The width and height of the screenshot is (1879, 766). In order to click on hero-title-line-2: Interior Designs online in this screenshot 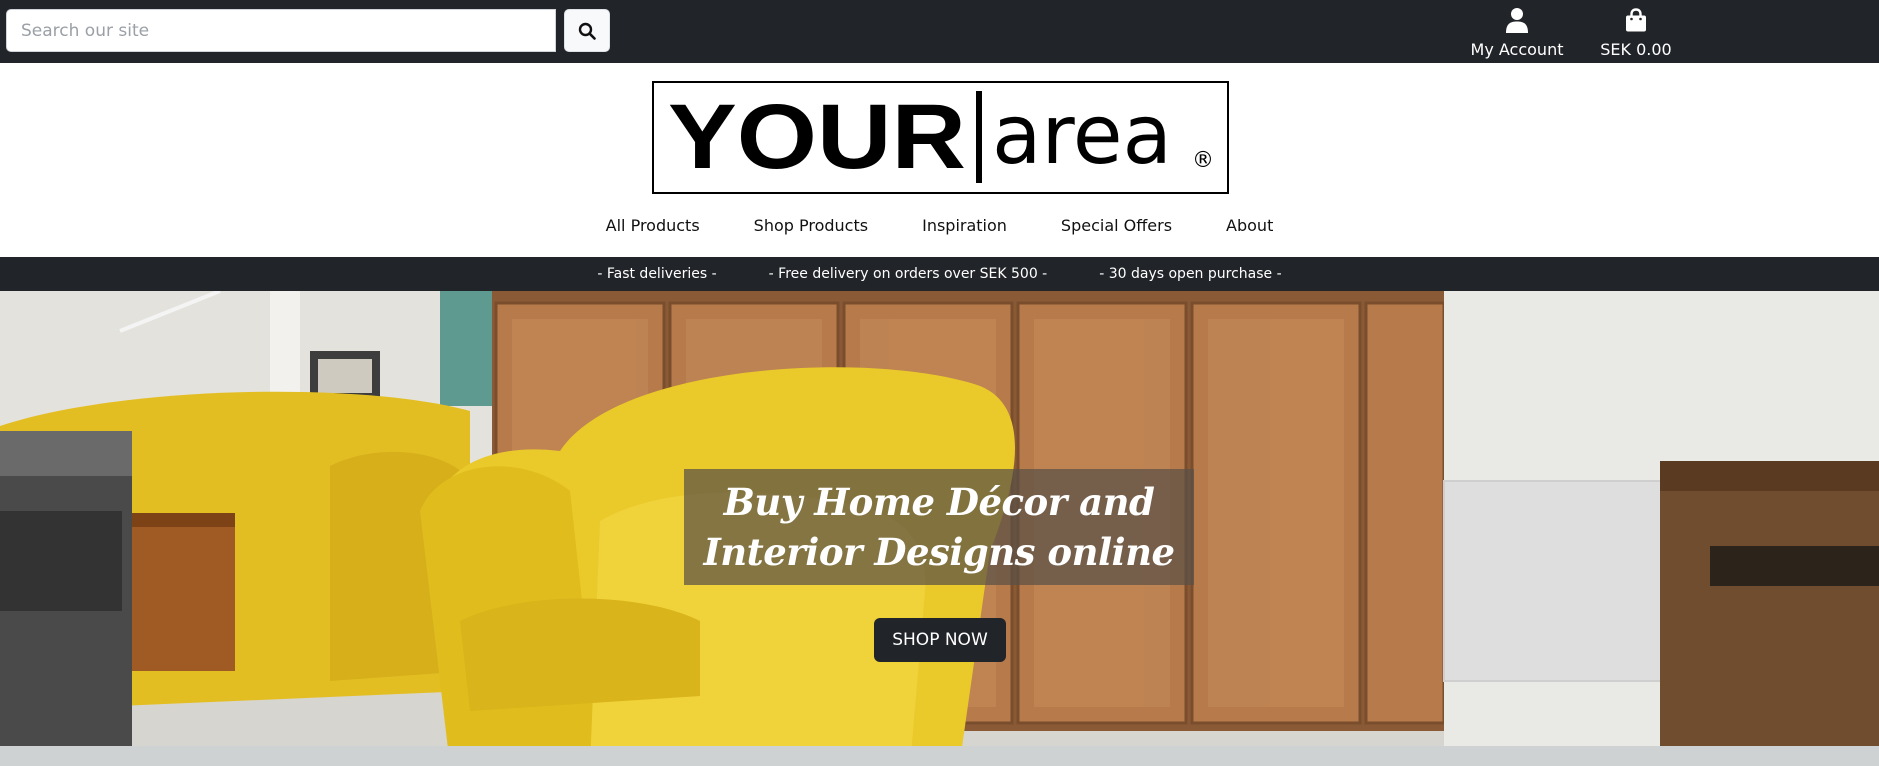, I will do `click(939, 552)`.